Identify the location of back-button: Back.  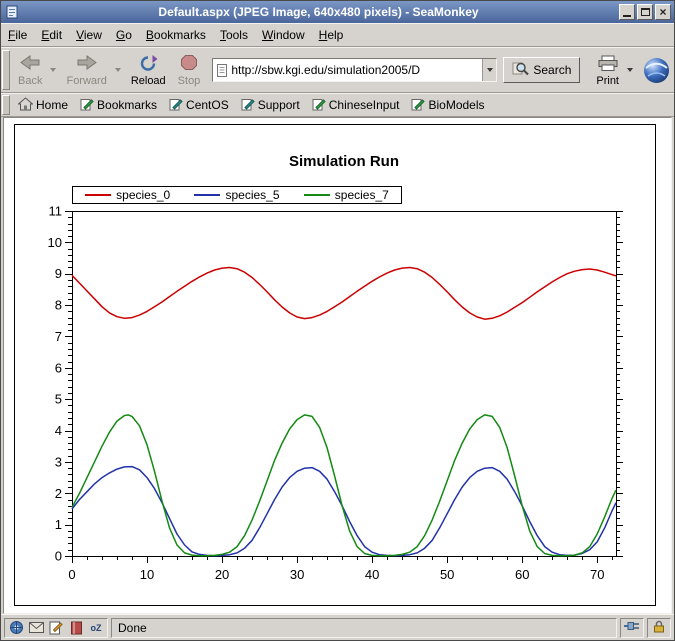
(30, 70).